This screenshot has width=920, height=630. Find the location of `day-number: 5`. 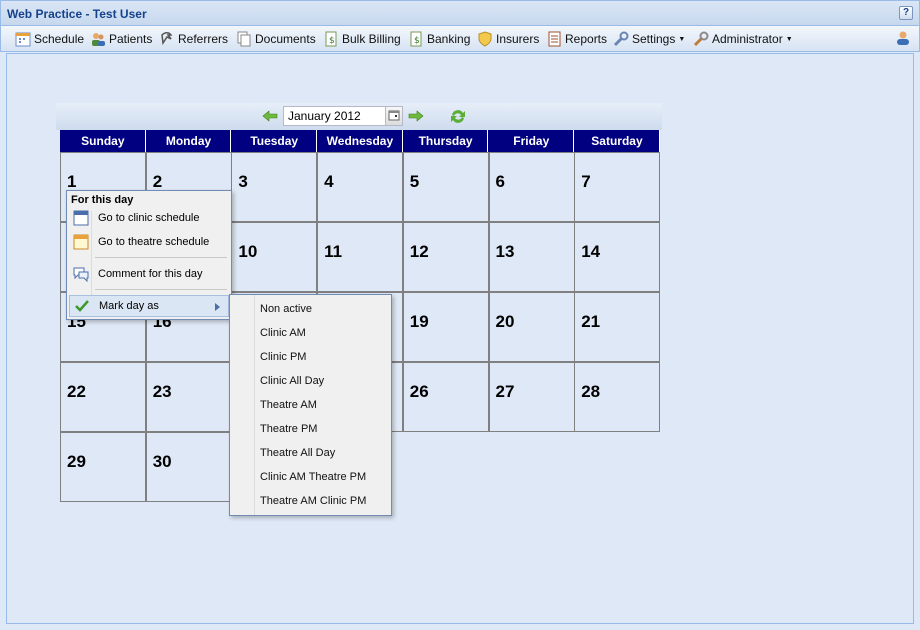

day-number: 5 is located at coordinates (414, 181).